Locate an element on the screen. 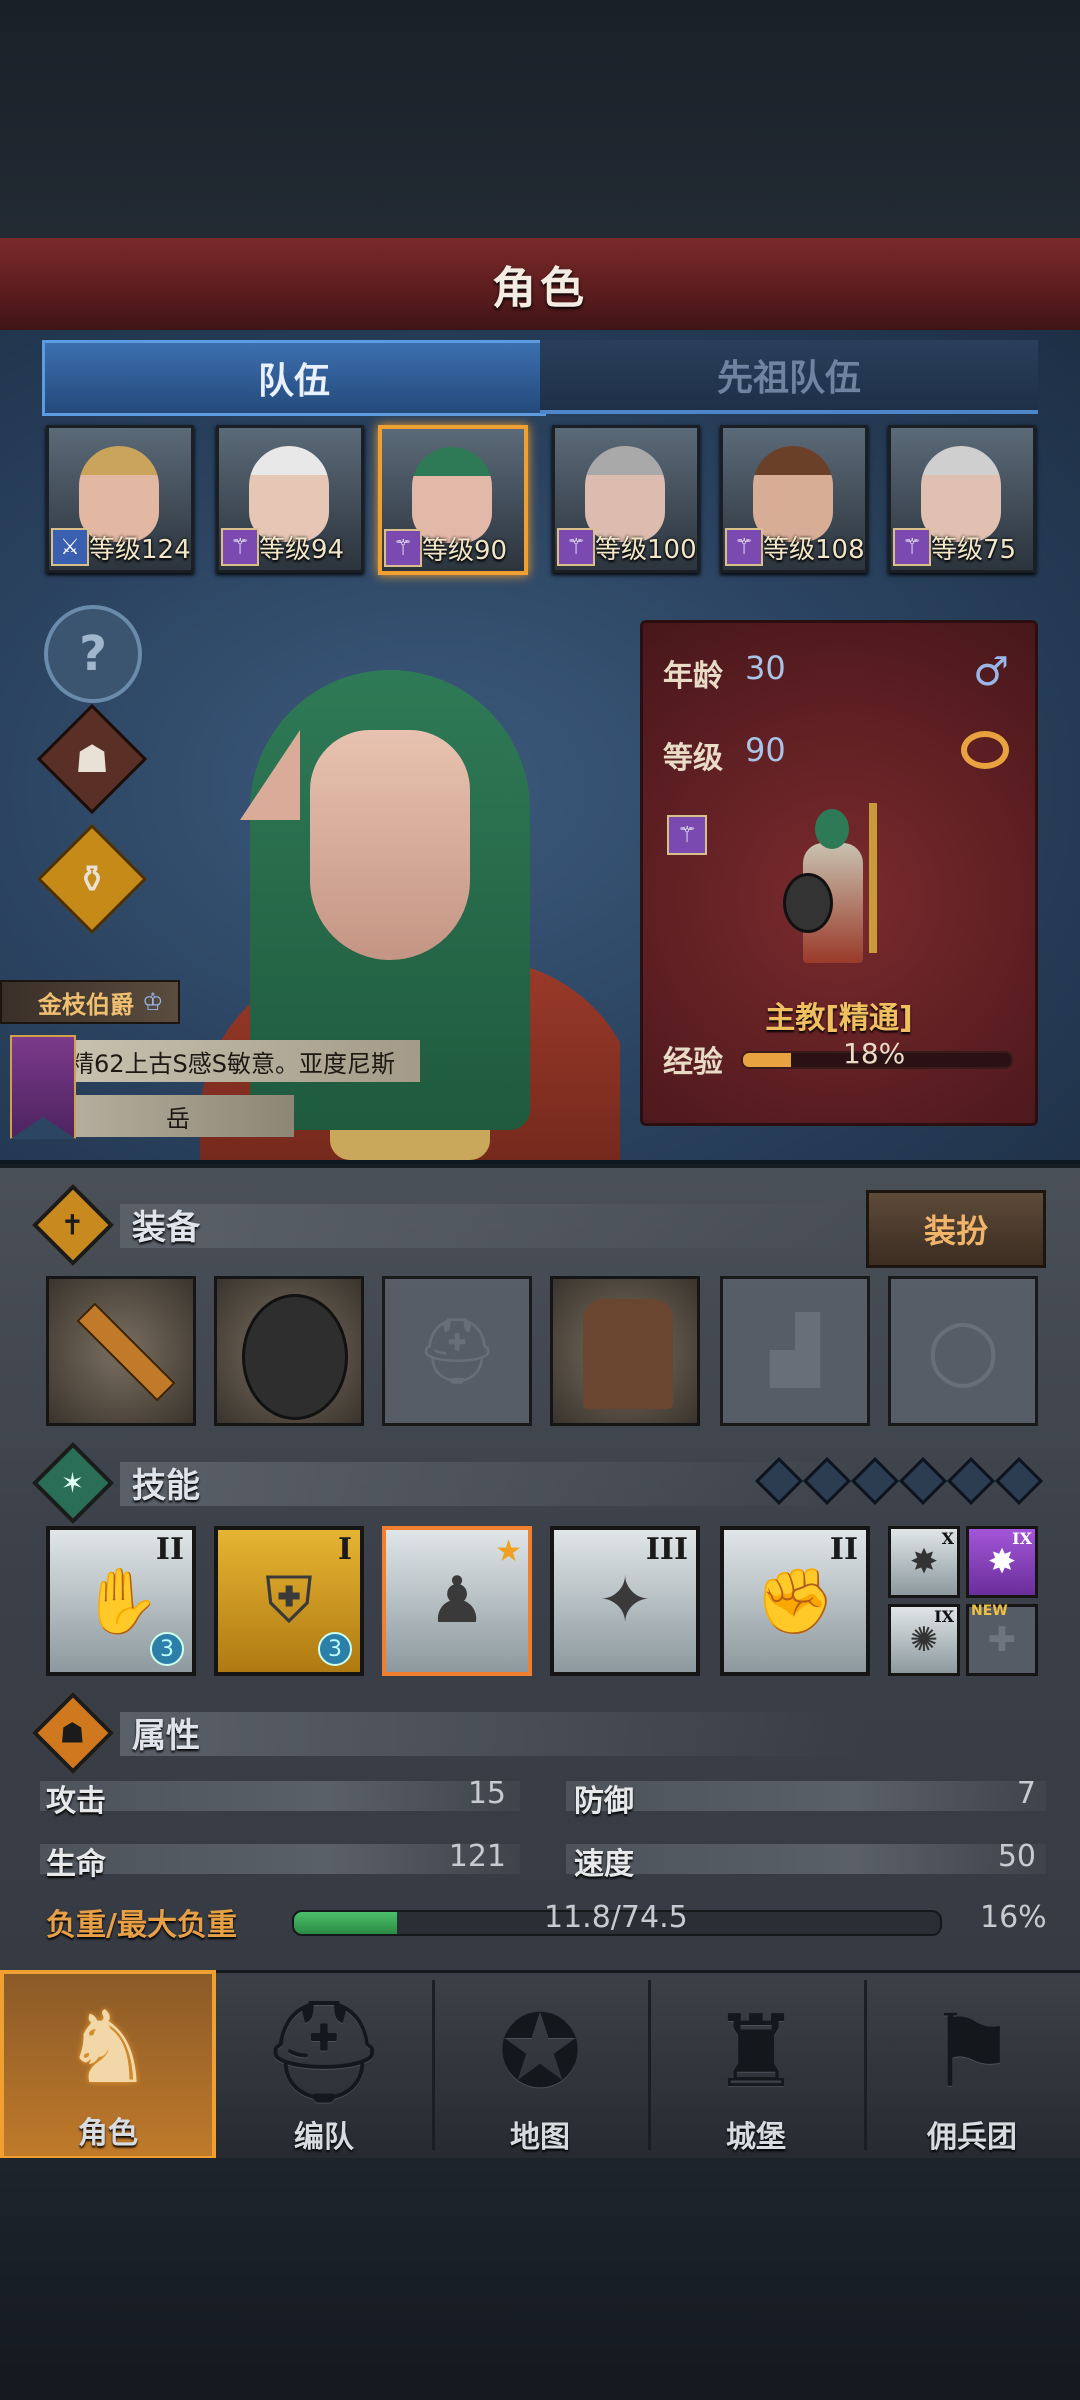 The width and height of the screenshot is (1080, 2400). ring-icon is located at coordinates (985, 750).